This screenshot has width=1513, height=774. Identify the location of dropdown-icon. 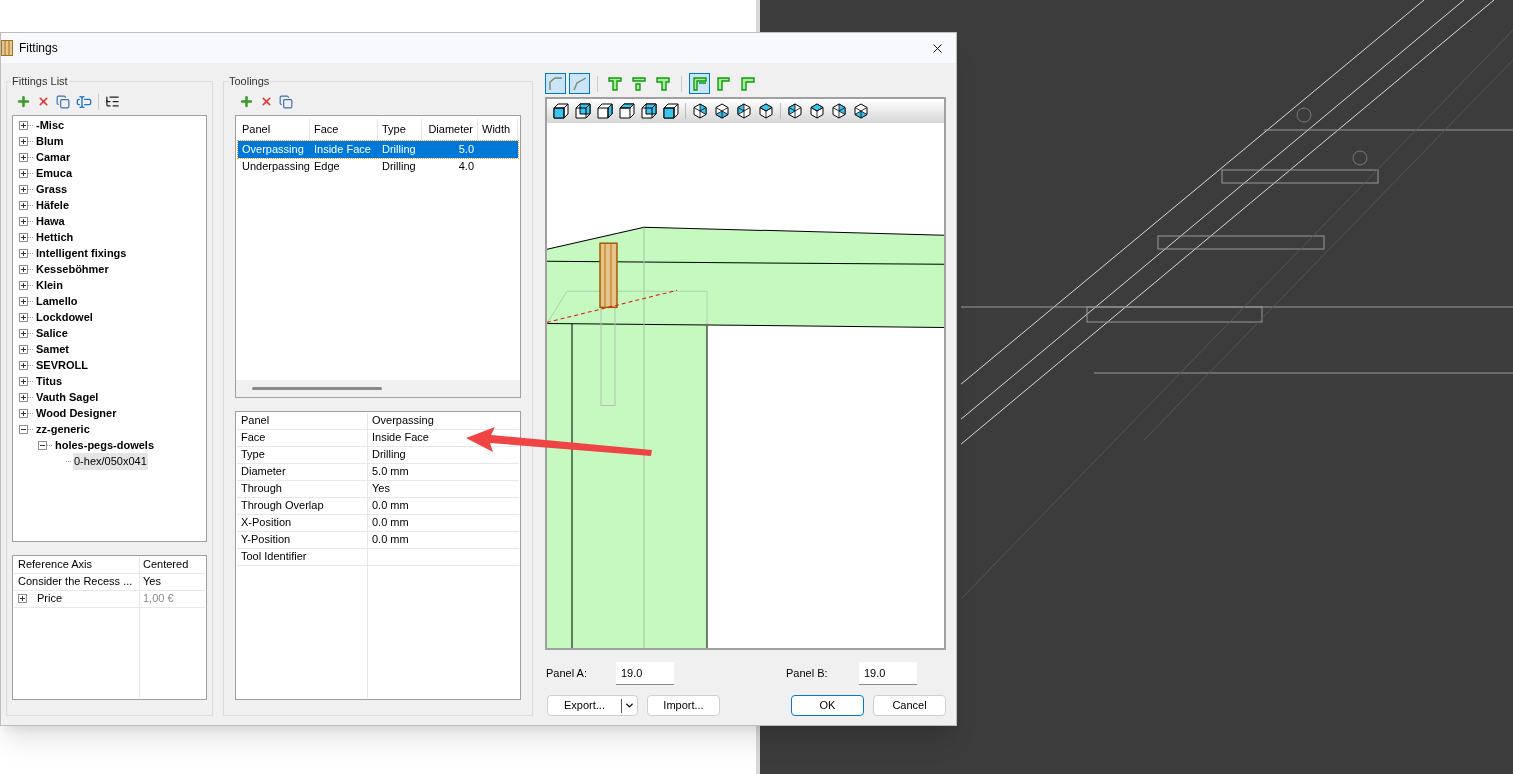
(629, 705).